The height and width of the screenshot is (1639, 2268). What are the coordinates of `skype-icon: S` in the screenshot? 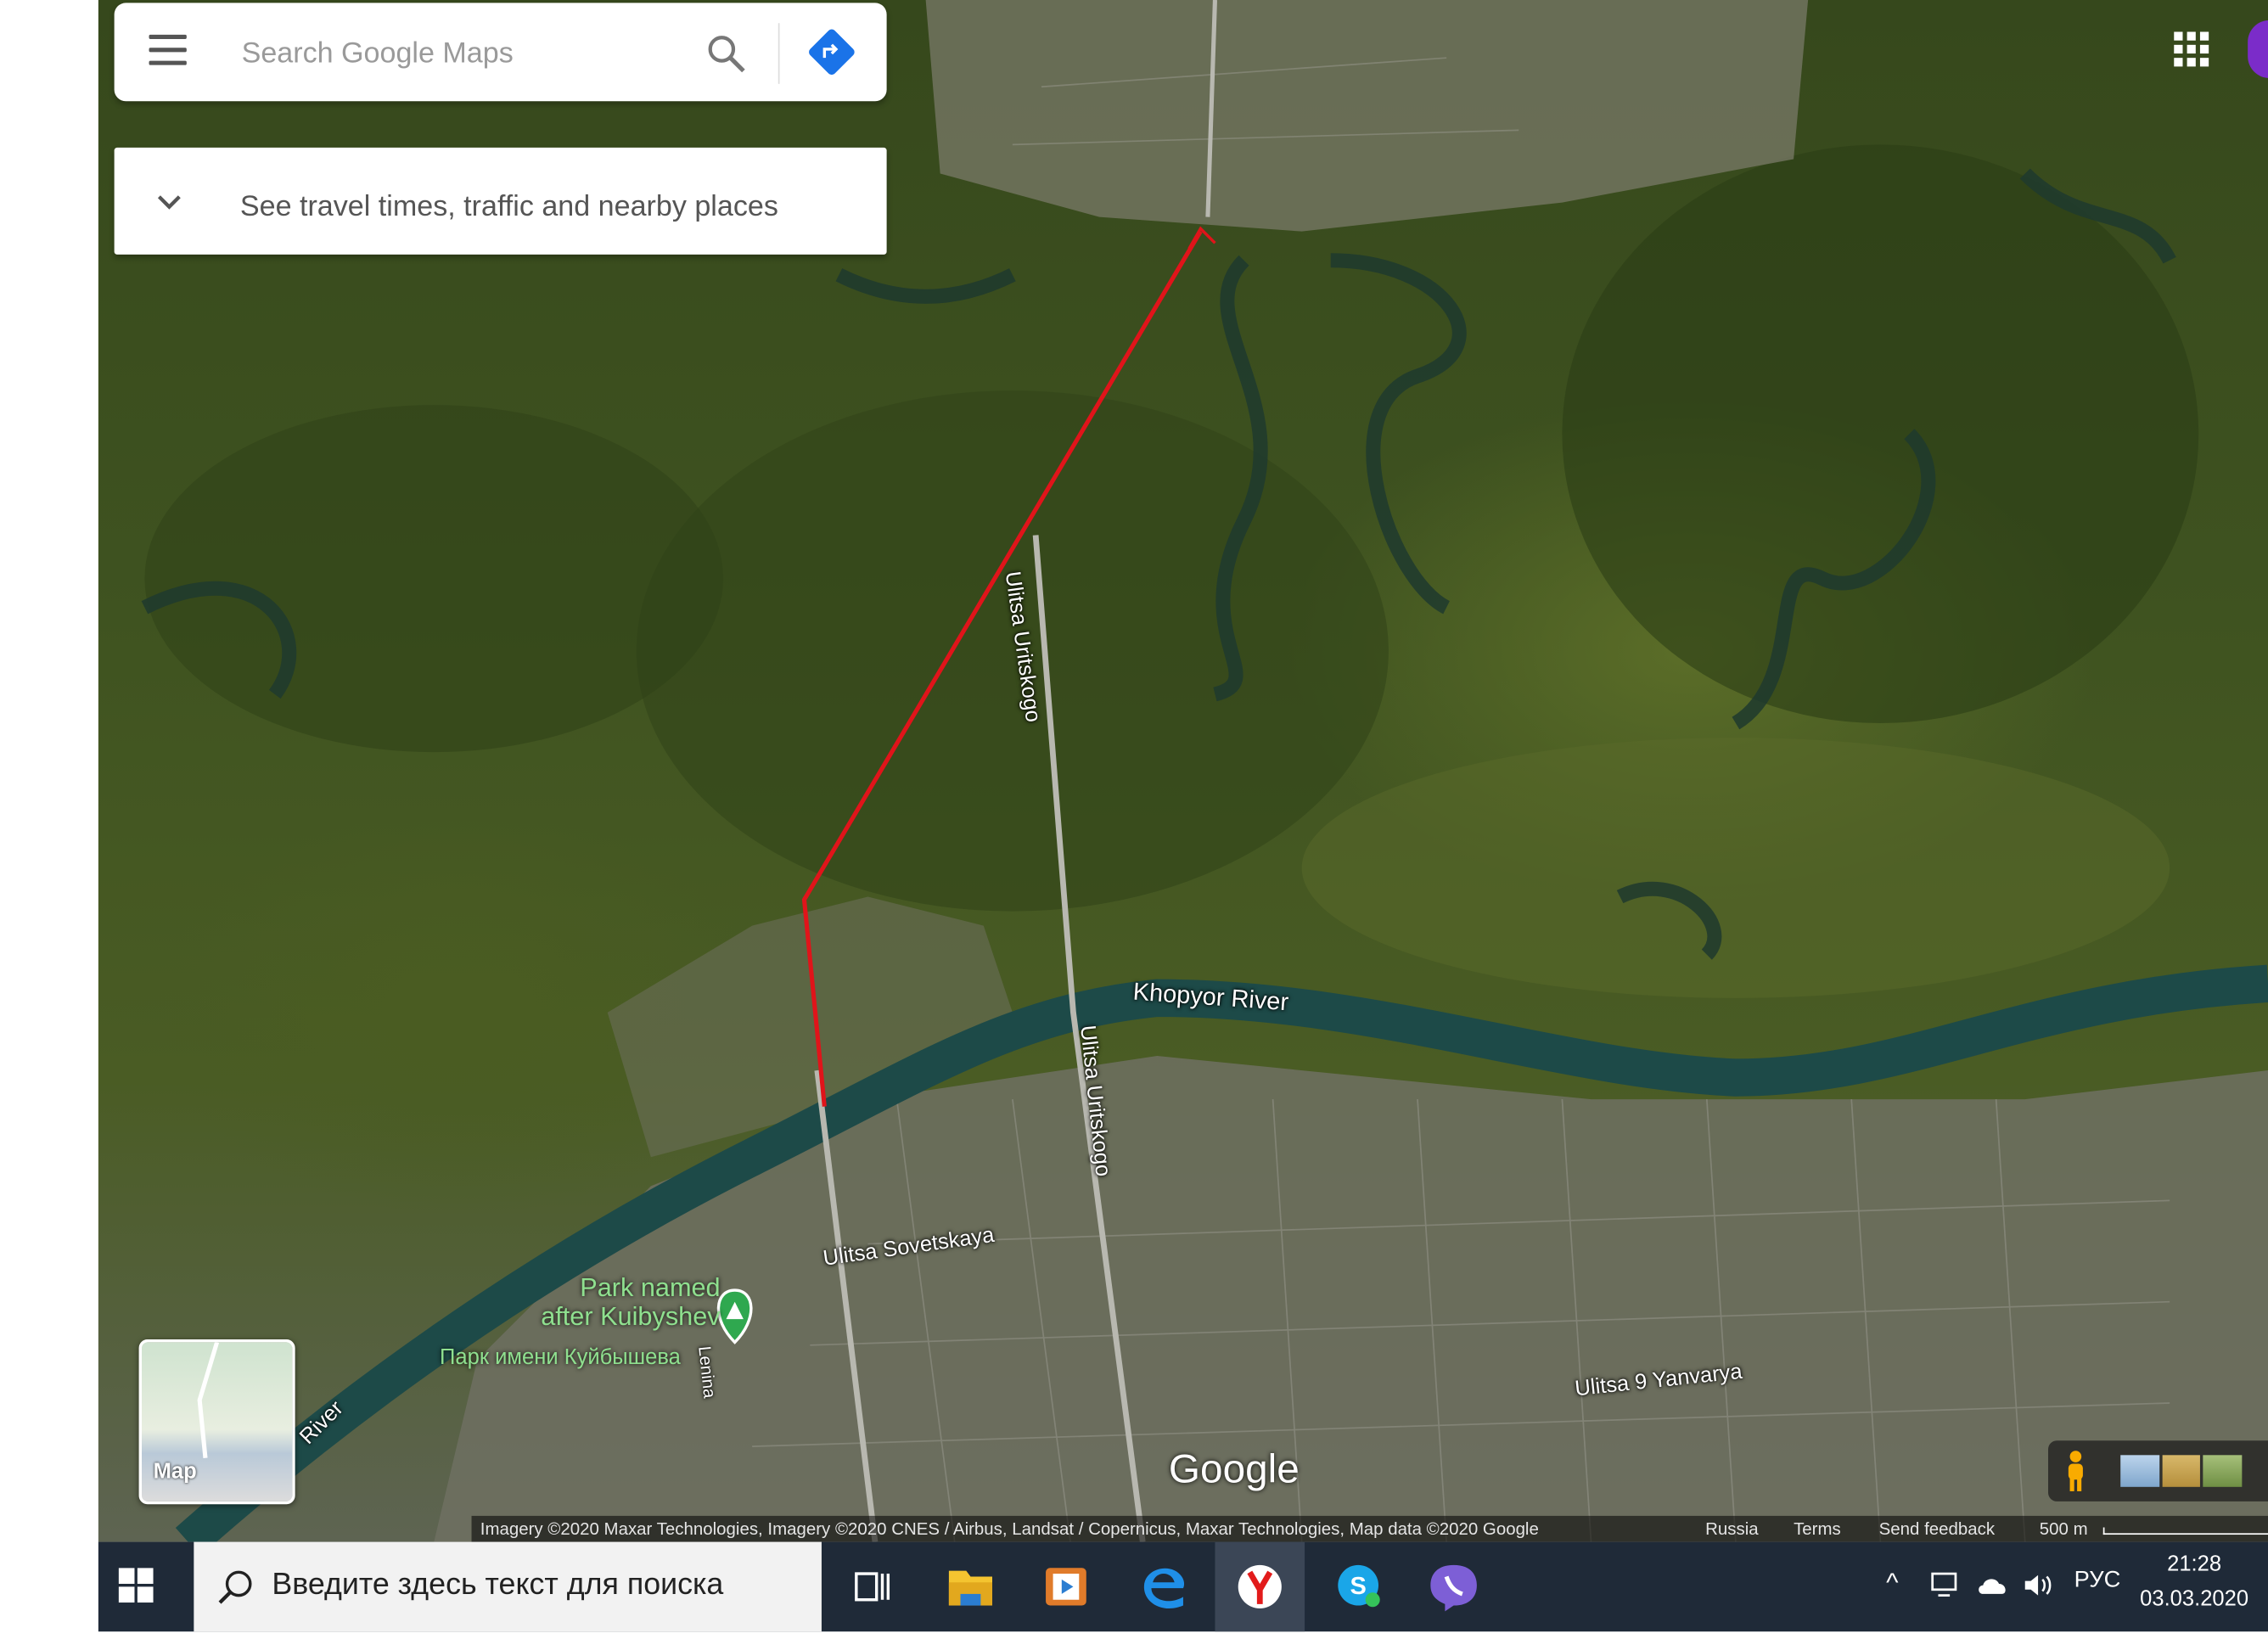 It's located at (1358, 1587).